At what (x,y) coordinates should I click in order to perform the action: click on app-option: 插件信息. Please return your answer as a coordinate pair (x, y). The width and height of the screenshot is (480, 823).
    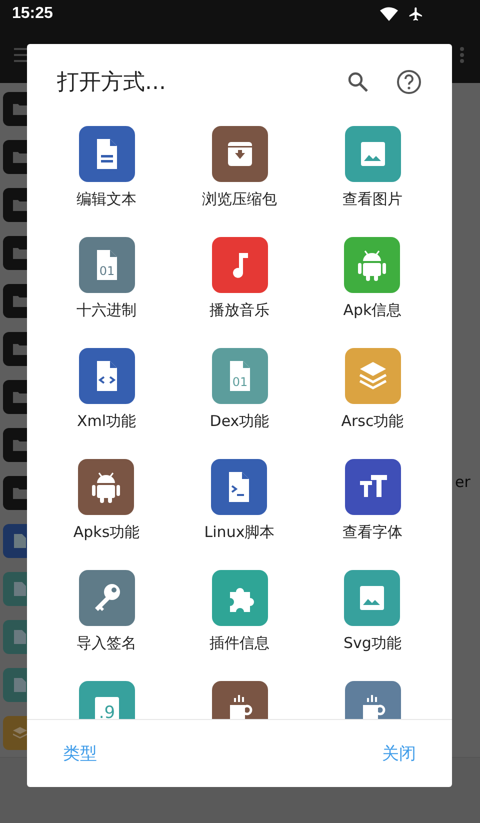
    Looking at the image, I should click on (240, 626).